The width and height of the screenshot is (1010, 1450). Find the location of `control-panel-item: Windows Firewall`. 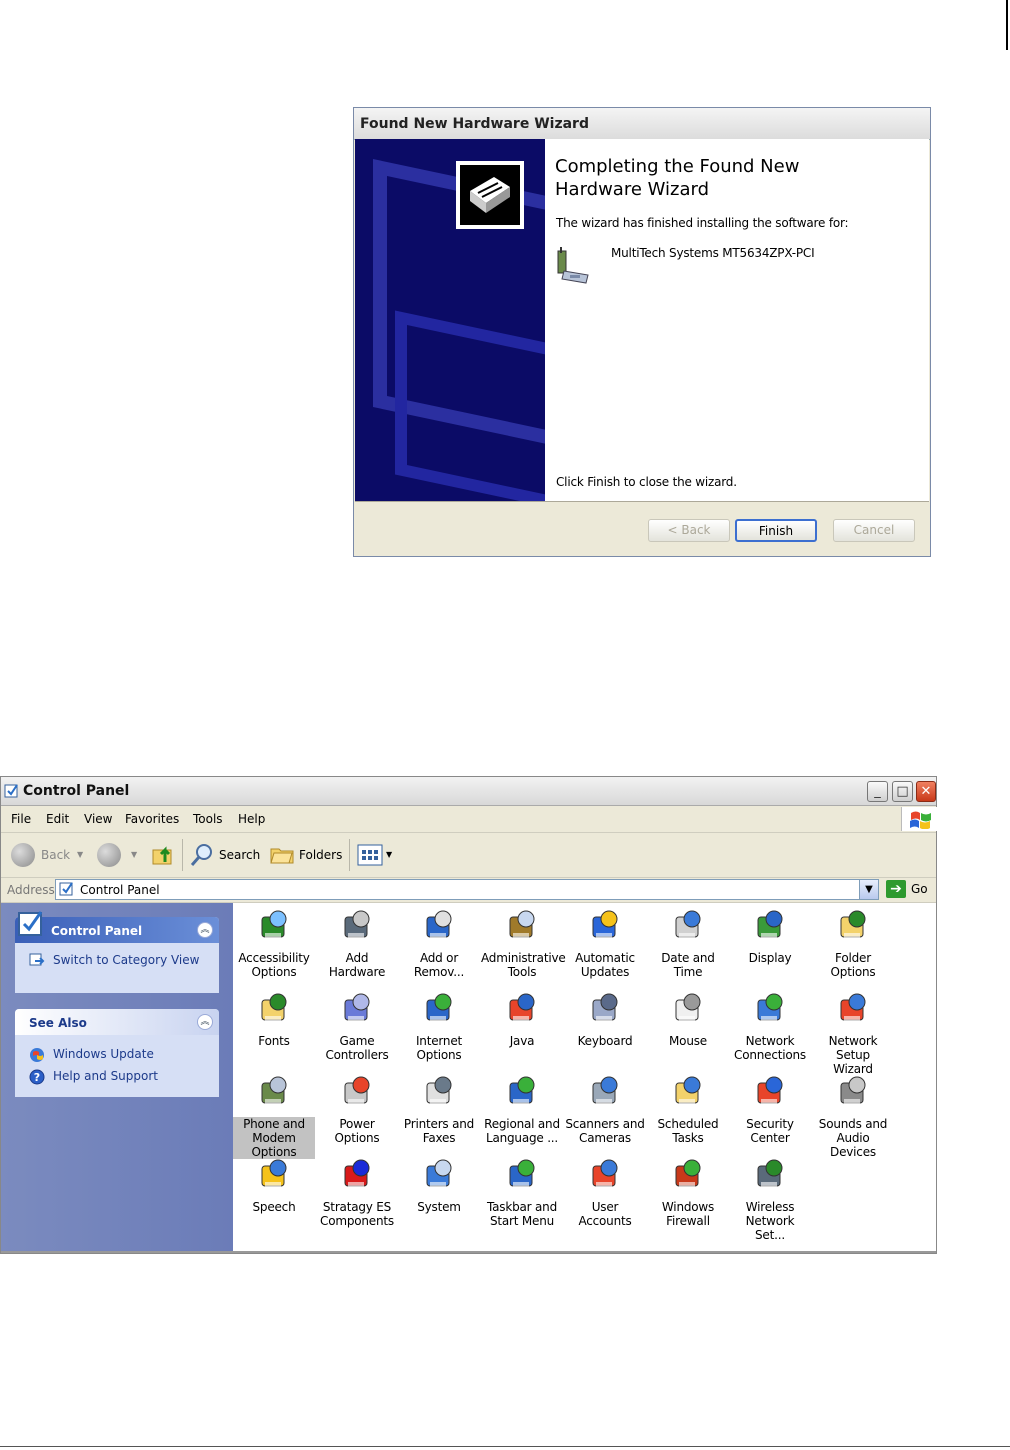

control-panel-item: Windows Firewall is located at coordinates (688, 1192).